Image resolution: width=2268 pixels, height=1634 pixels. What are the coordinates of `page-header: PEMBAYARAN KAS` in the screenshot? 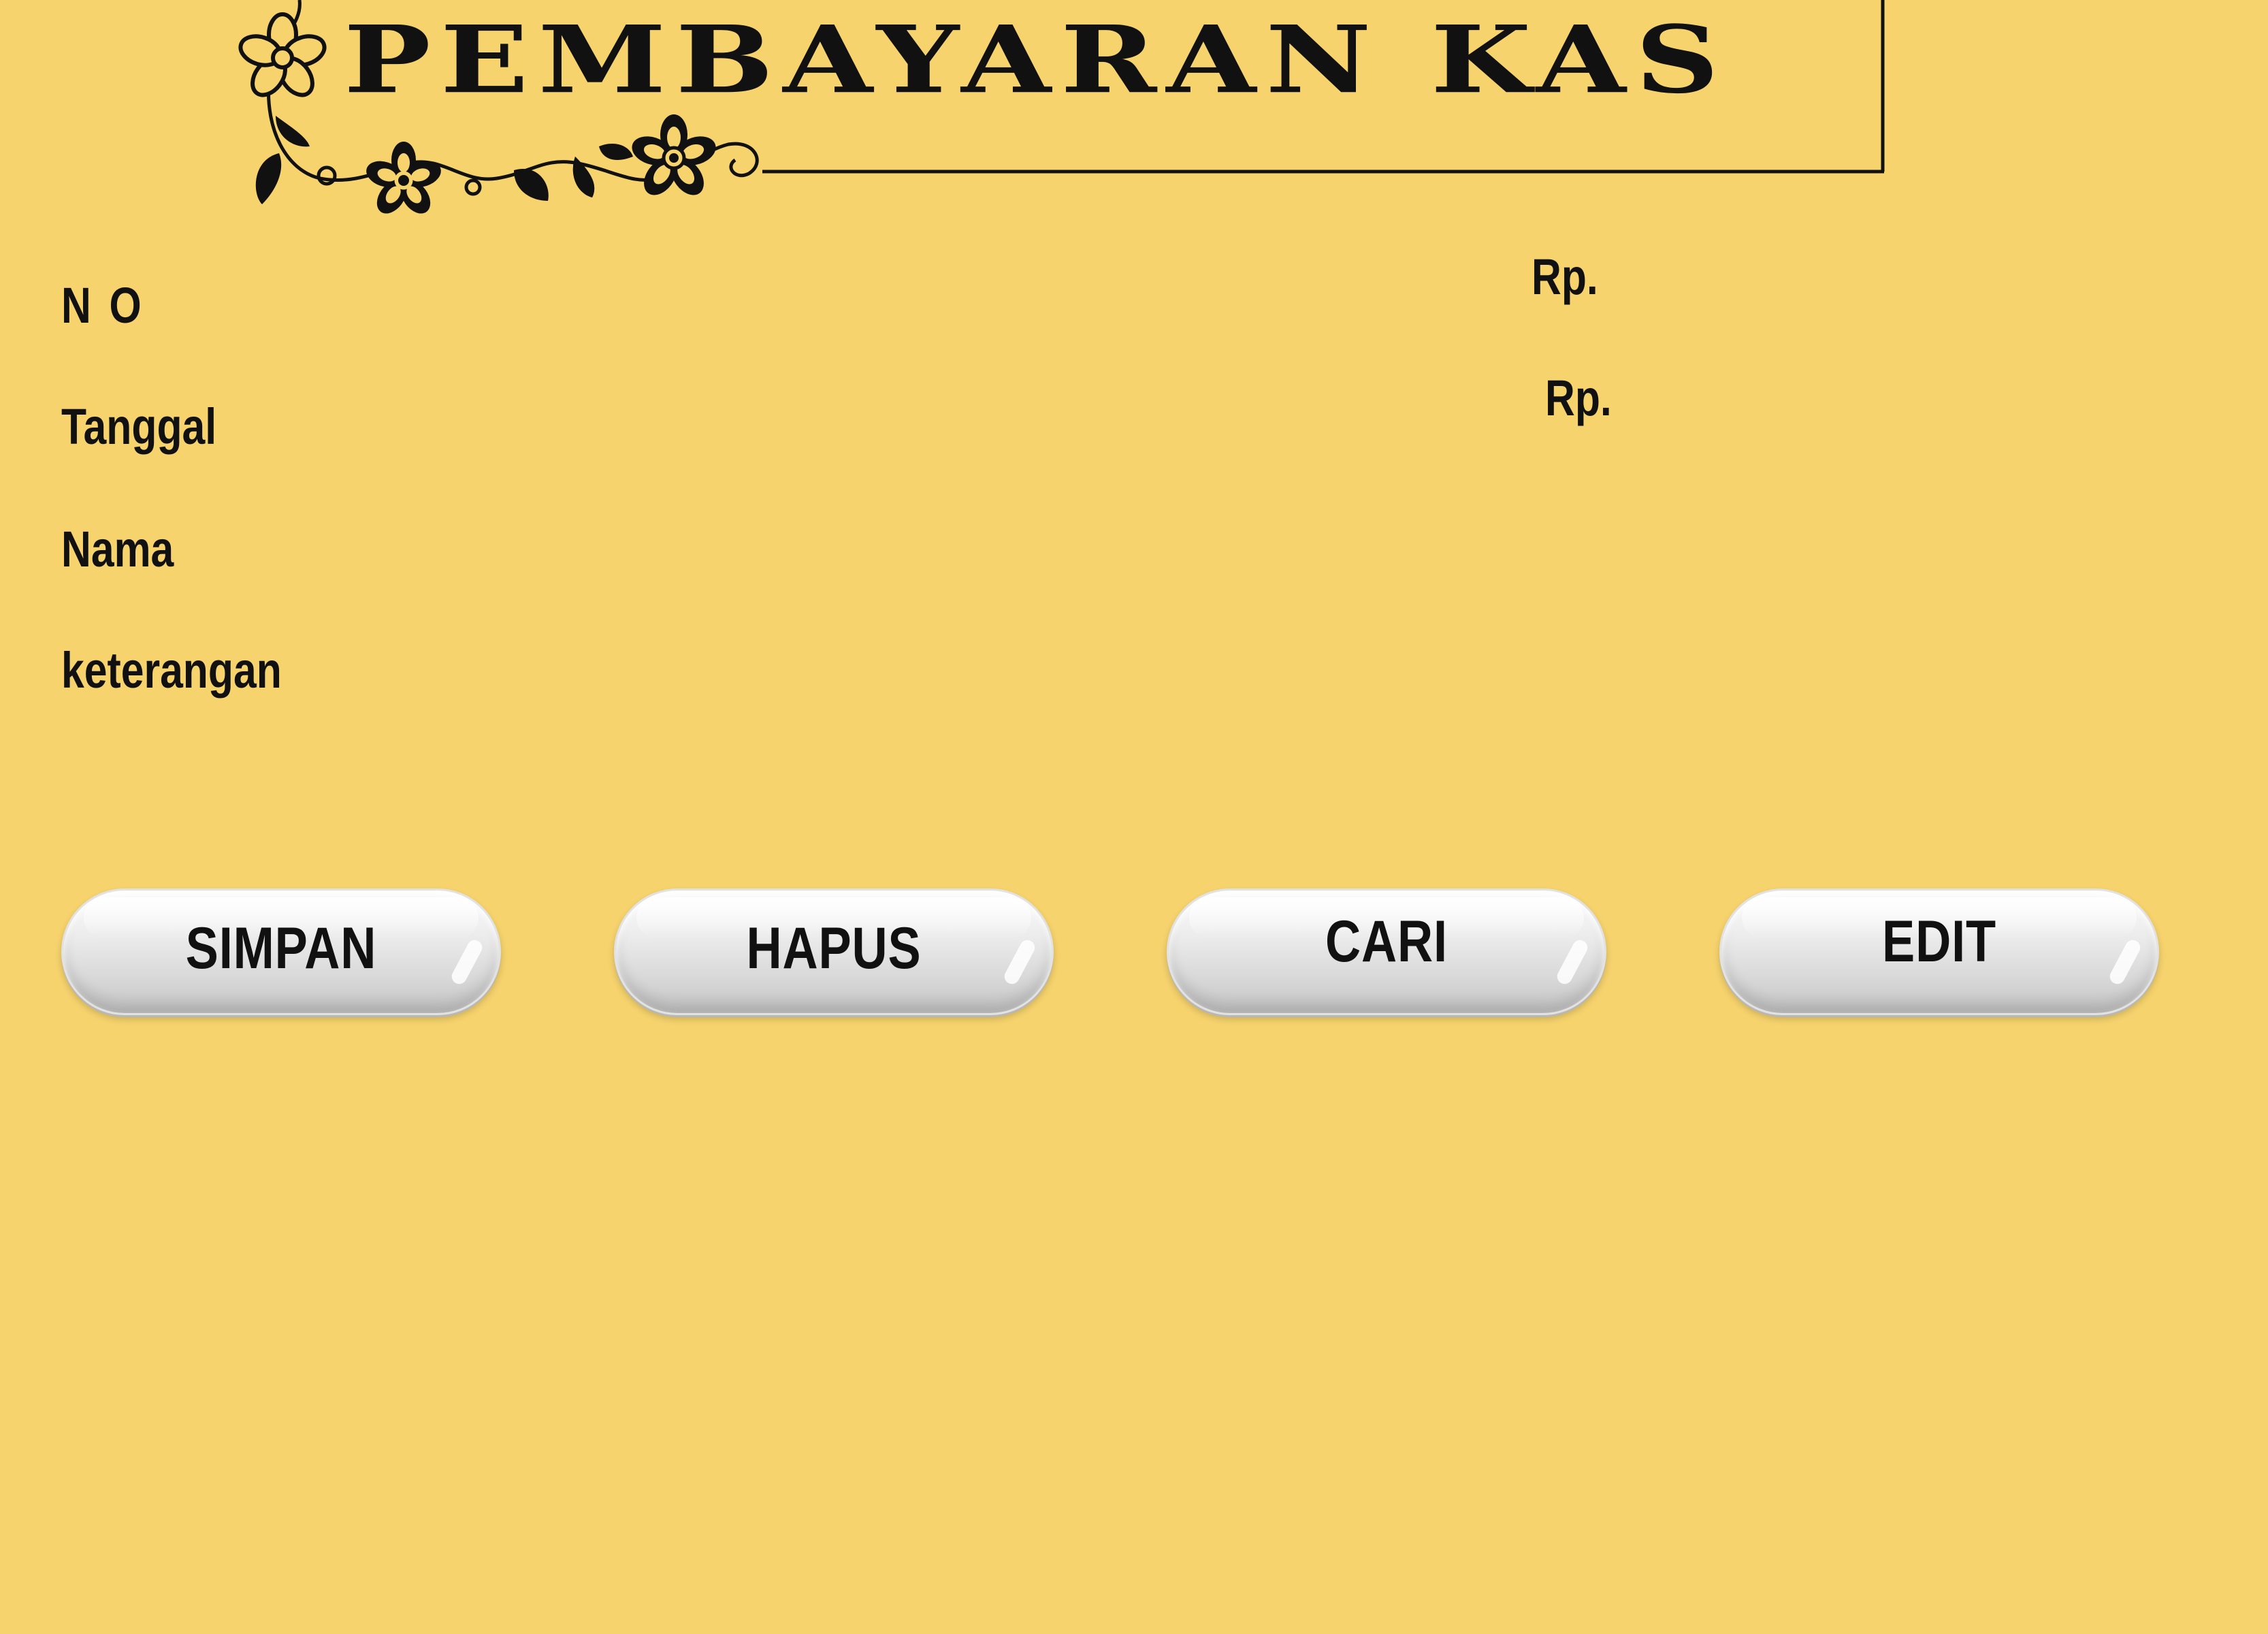 It's located at (953, 112).